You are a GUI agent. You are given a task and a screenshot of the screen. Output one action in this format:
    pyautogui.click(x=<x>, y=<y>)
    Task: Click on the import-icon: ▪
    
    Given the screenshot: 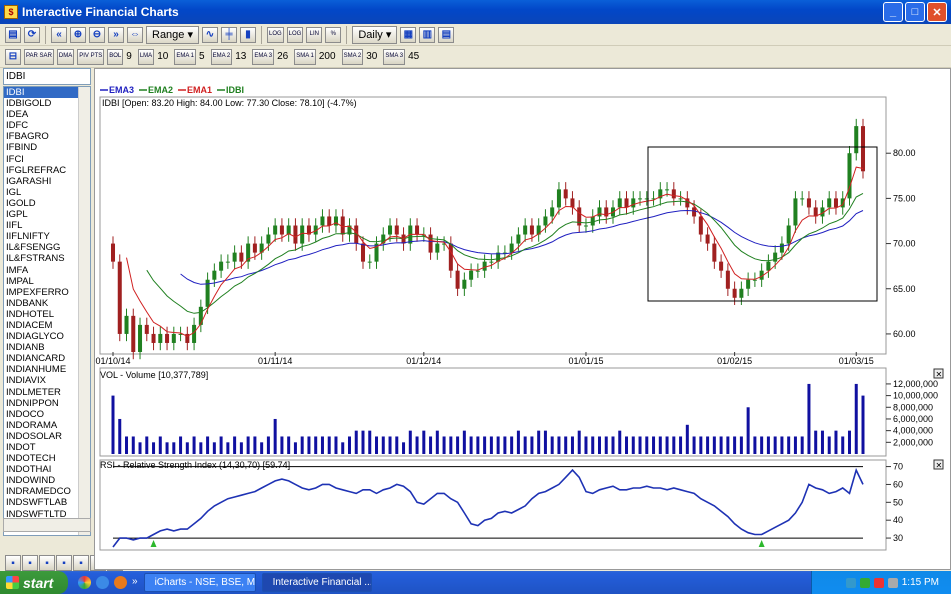 What is the action you would take?
    pyautogui.click(x=64, y=563)
    